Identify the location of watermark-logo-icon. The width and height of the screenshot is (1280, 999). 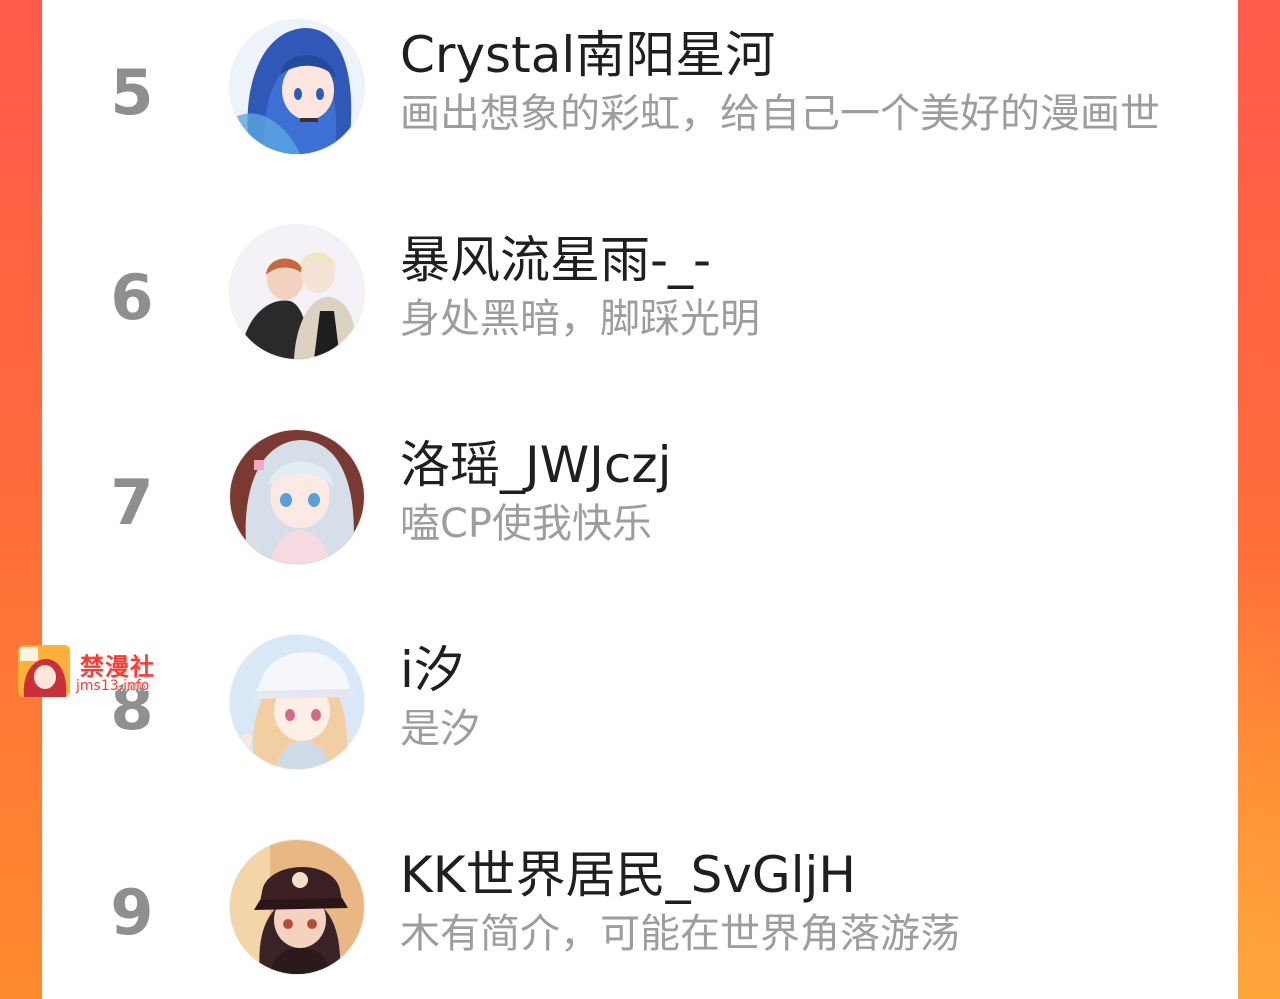
(44, 671).